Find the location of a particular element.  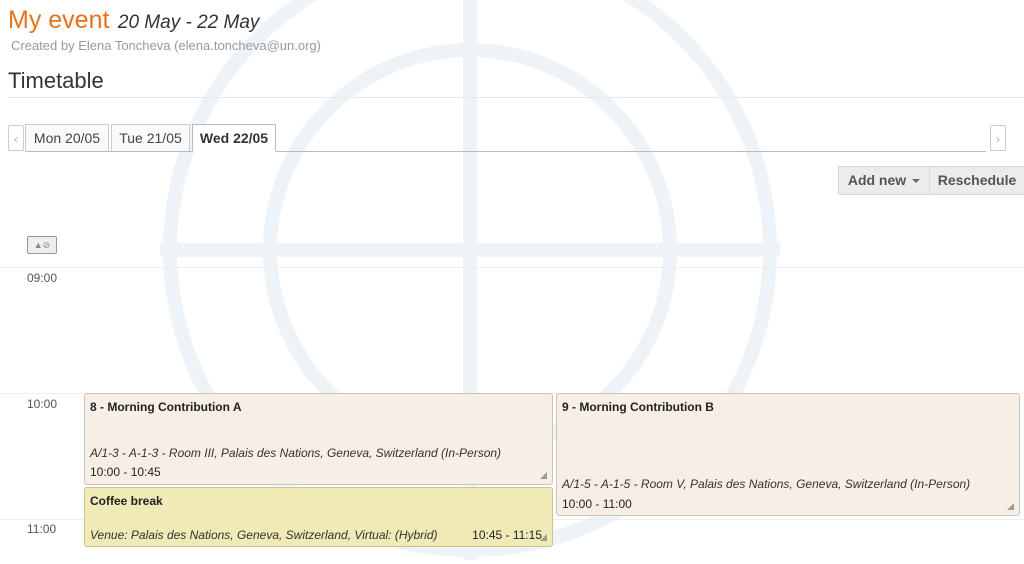

hour-label: 09:00 is located at coordinates (42, 278).